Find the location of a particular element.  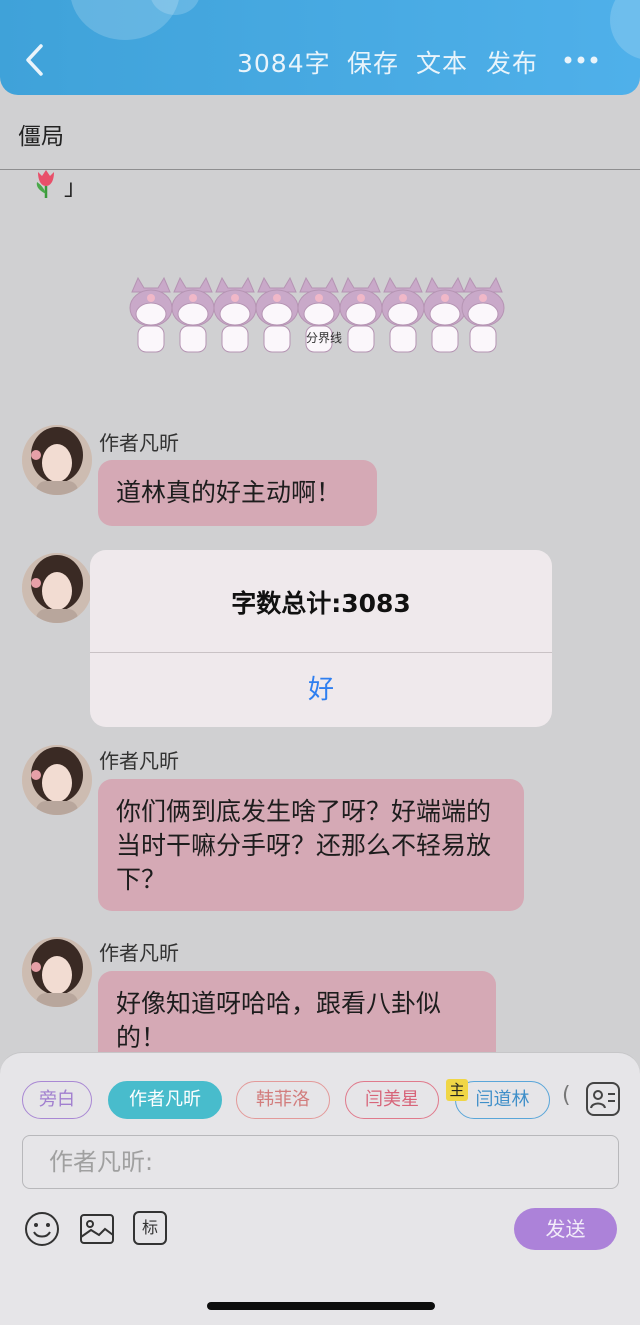

input-placeholder: 作者凡昕: is located at coordinates (101, 1162).